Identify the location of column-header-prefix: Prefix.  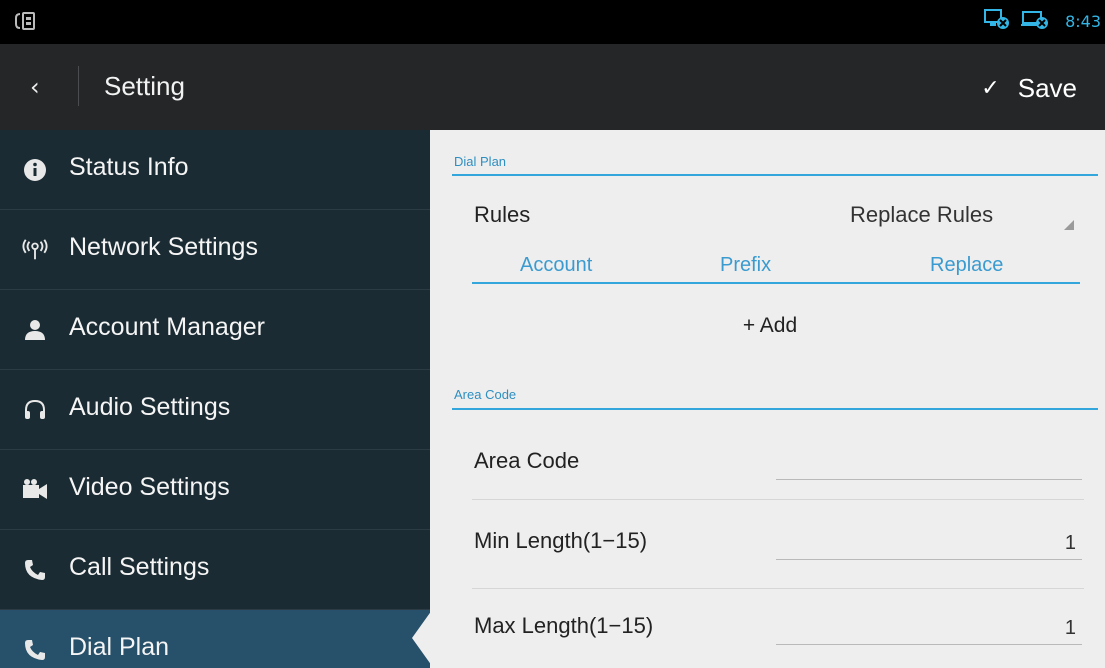
(746, 265).